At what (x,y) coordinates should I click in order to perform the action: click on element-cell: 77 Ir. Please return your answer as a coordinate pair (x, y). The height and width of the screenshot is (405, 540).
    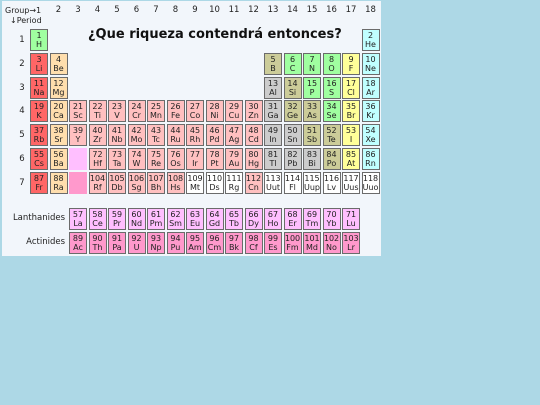
    Looking at the image, I should click on (195, 159).